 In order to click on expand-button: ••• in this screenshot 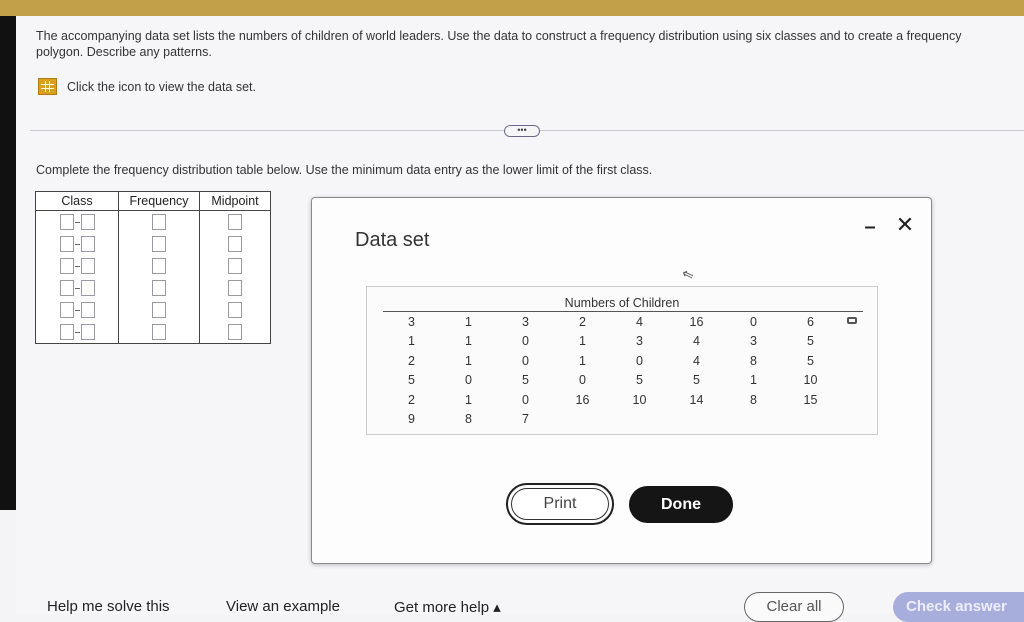, I will do `click(522, 131)`.